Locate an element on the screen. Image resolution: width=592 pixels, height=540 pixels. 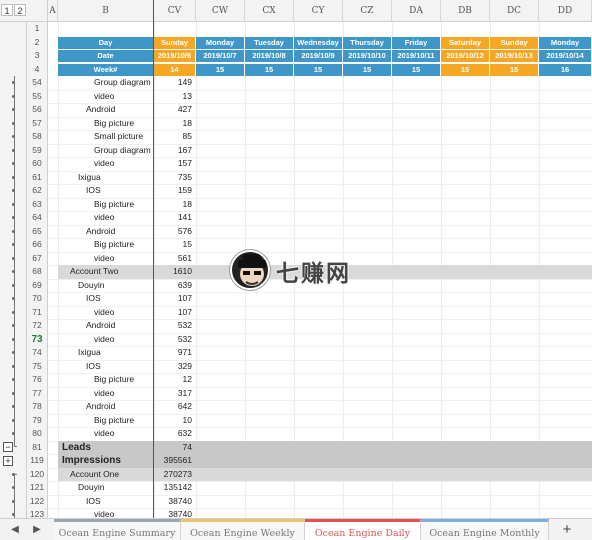
row-number: 60 is located at coordinates (37, 164).